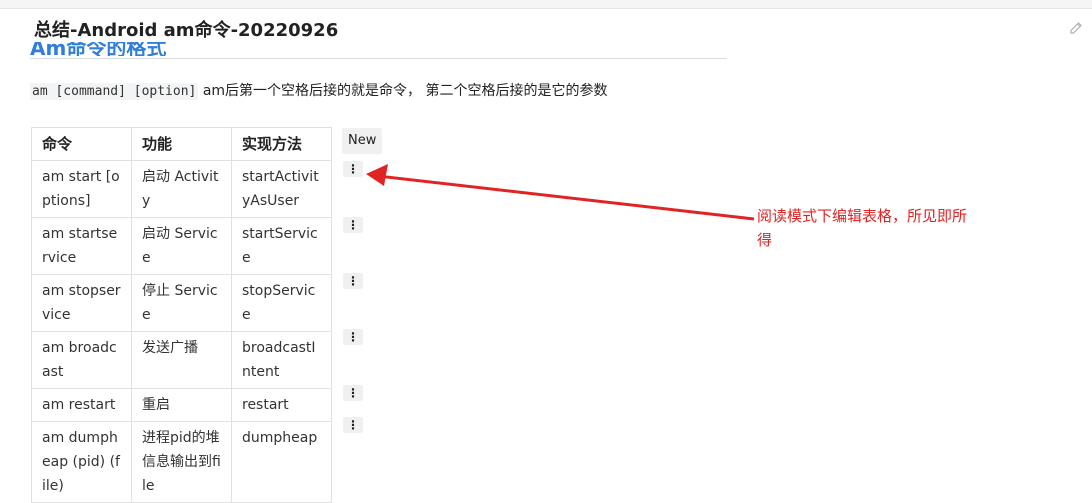 This screenshot has height=503, width=1092. I want to click on cell-function: 启动 Service, so click(181, 246).